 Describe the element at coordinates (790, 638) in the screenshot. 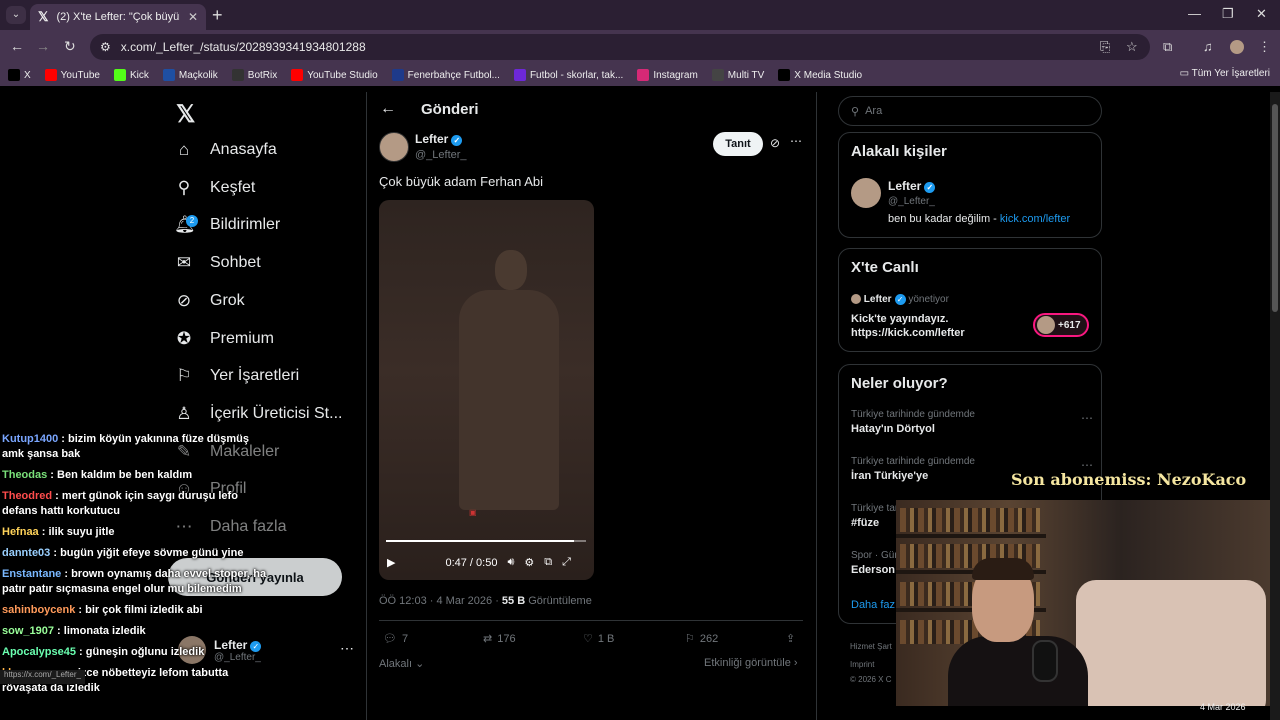

I see `share-button: ⇪` at that location.